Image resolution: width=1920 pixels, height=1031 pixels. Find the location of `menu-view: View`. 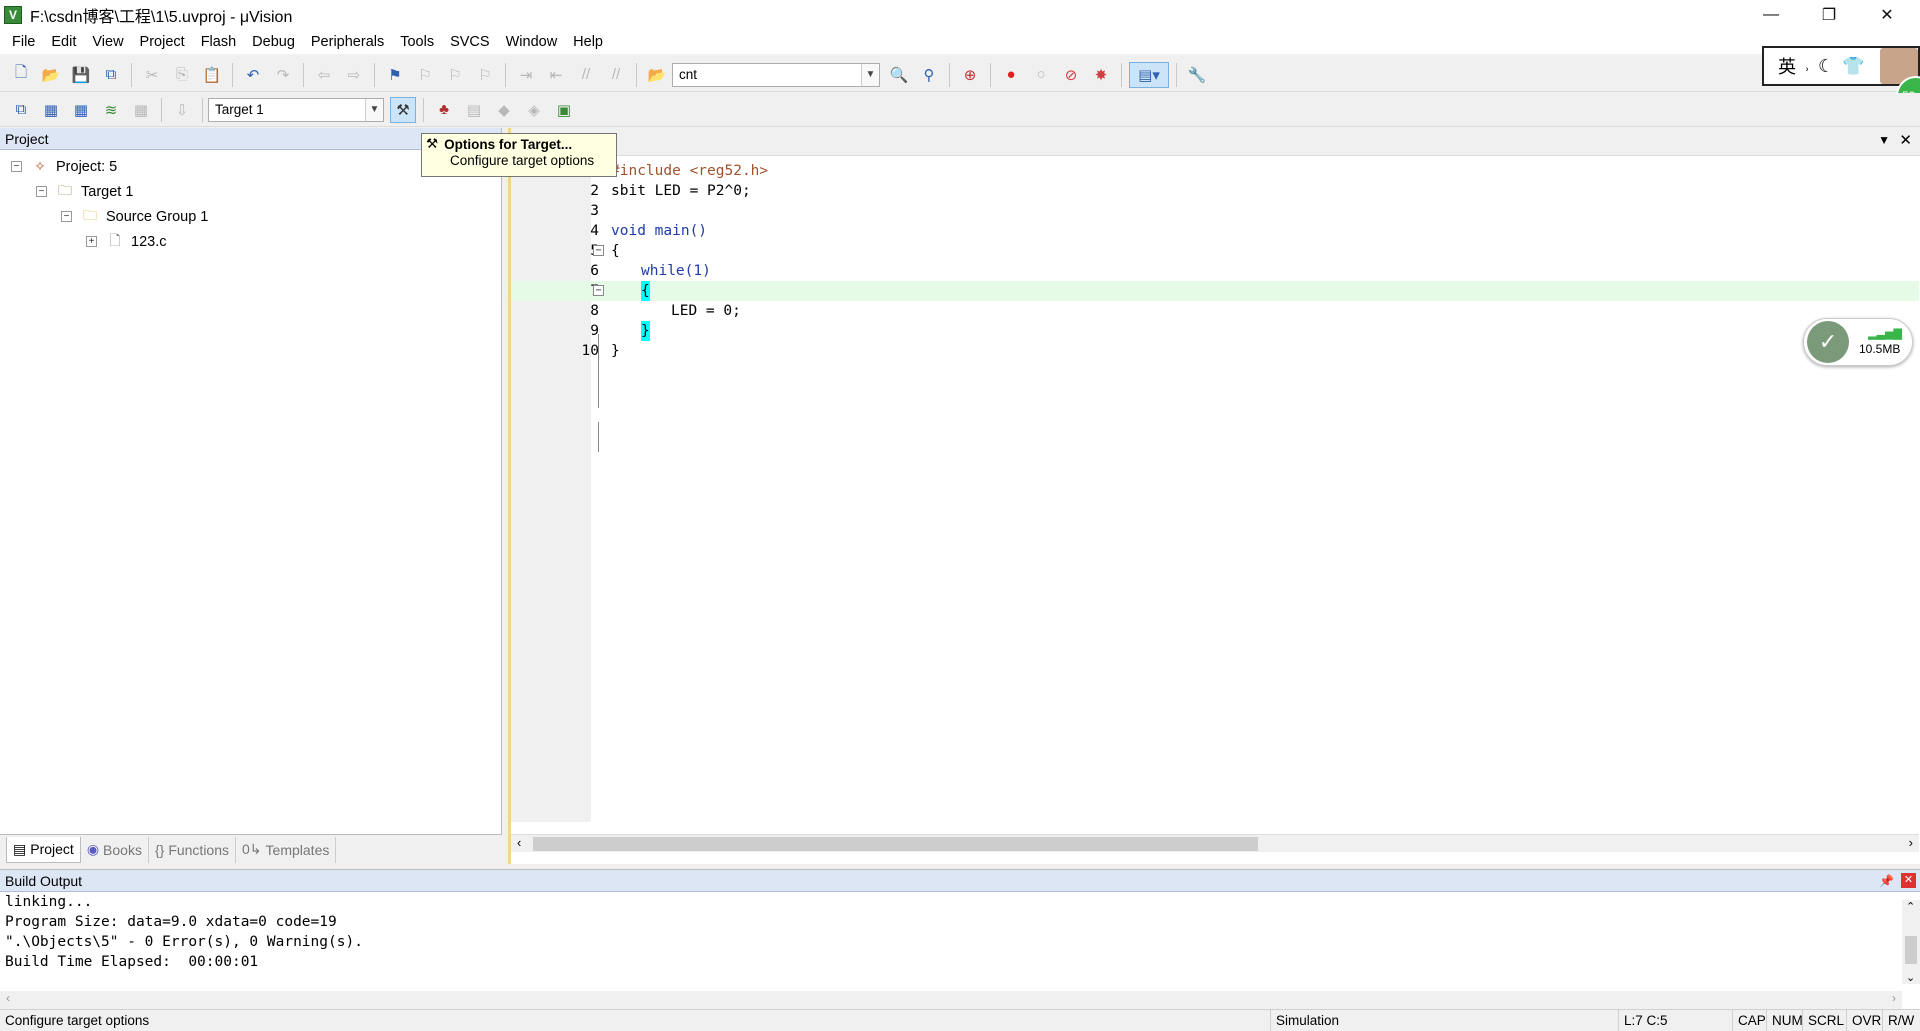

menu-view: View is located at coordinates (107, 42).